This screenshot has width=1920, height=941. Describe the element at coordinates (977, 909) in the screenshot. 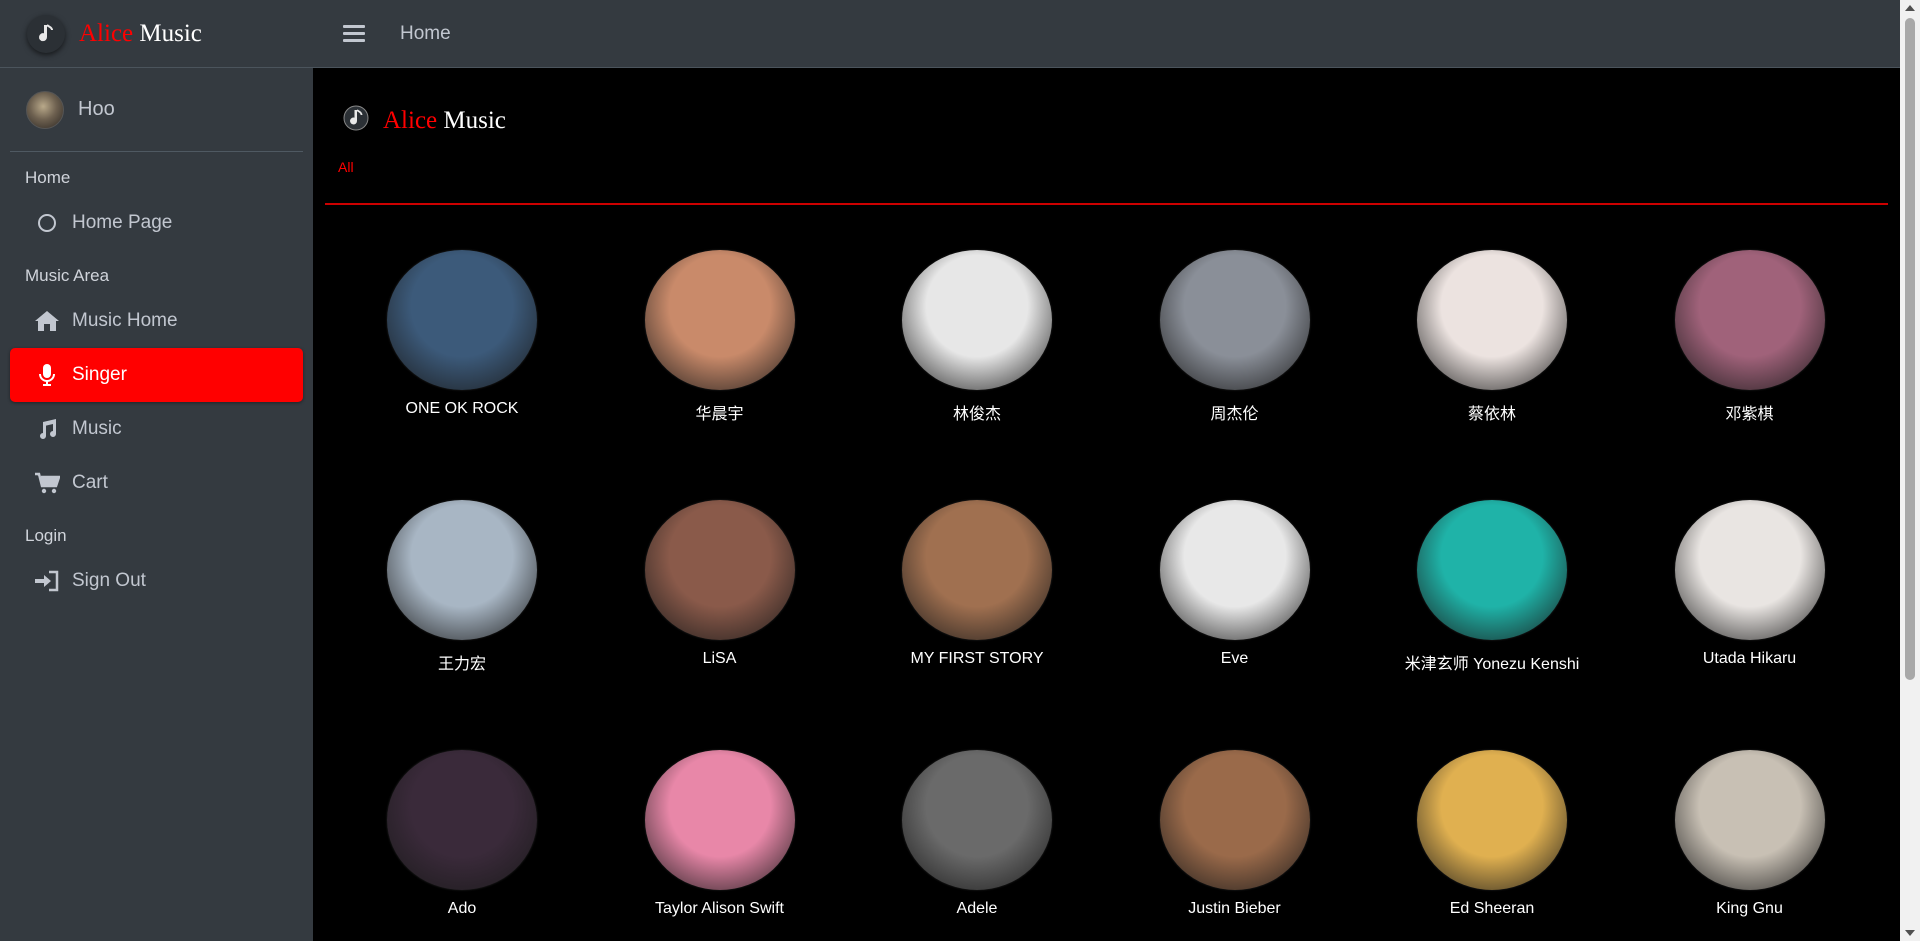

I see `singer-name: Adele` at that location.